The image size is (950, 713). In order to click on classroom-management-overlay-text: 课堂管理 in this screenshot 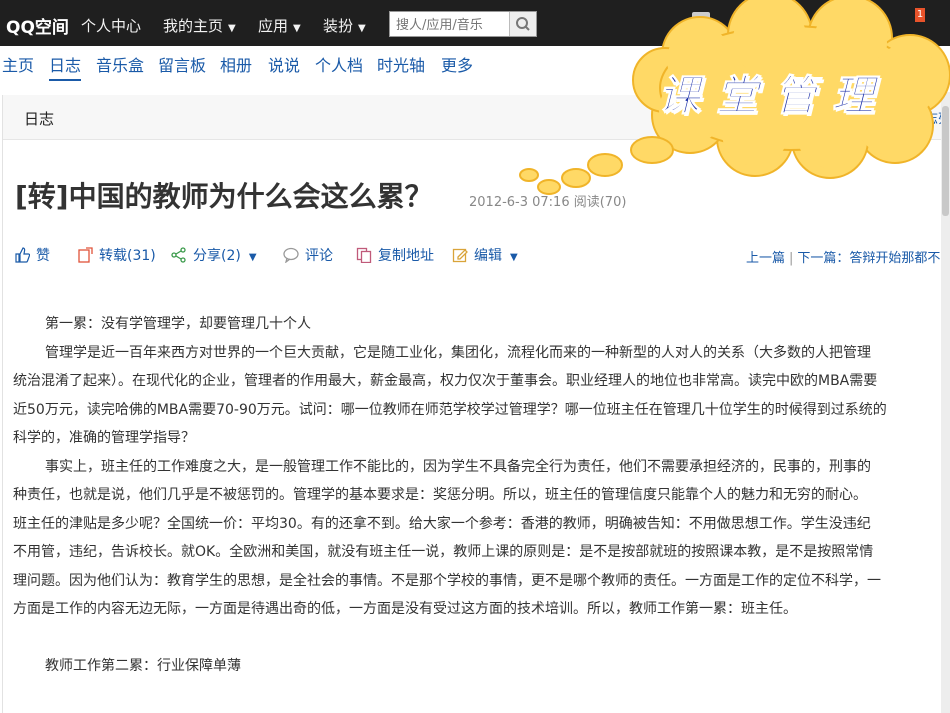, I will do `click(774, 96)`.